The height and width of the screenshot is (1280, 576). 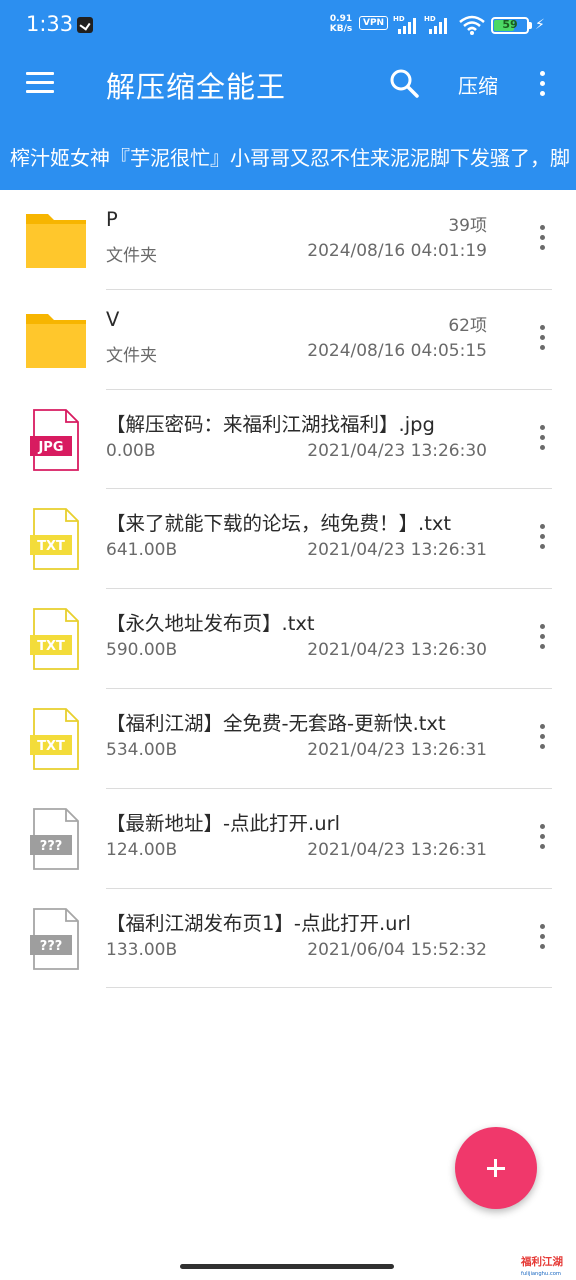 I want to click on battery-tip, so click(x=530, y=25).